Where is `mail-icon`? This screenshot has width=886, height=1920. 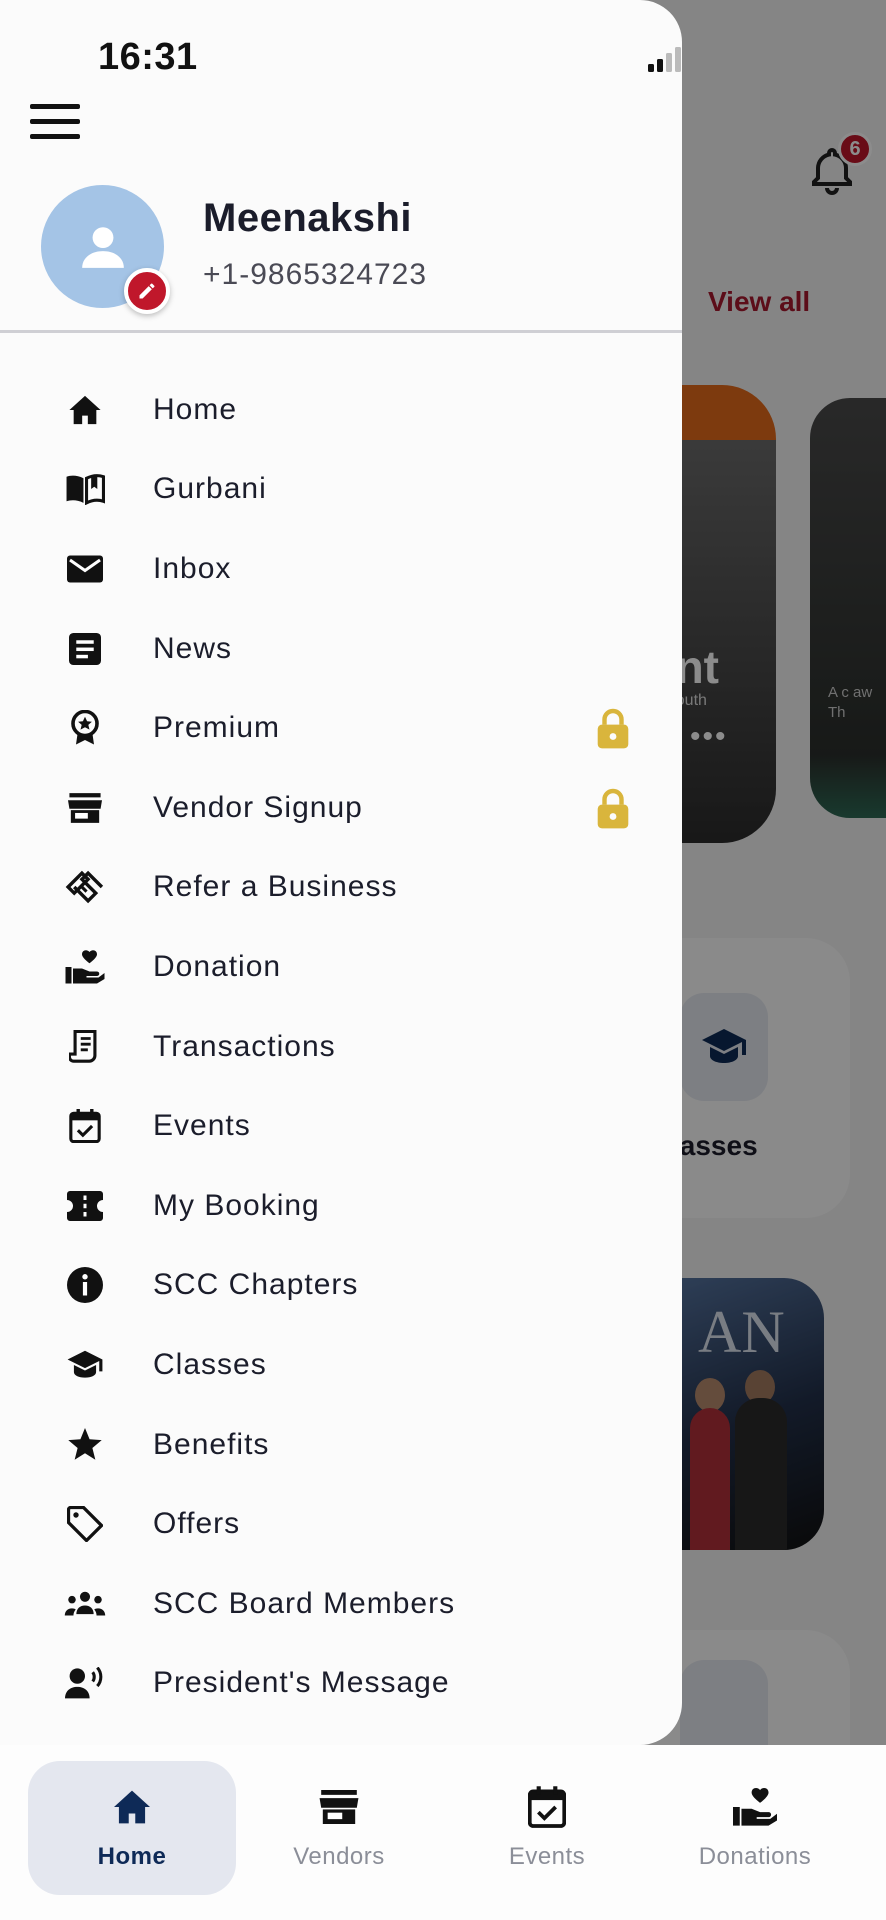 mail-icon is located at coordinates (85, 569).